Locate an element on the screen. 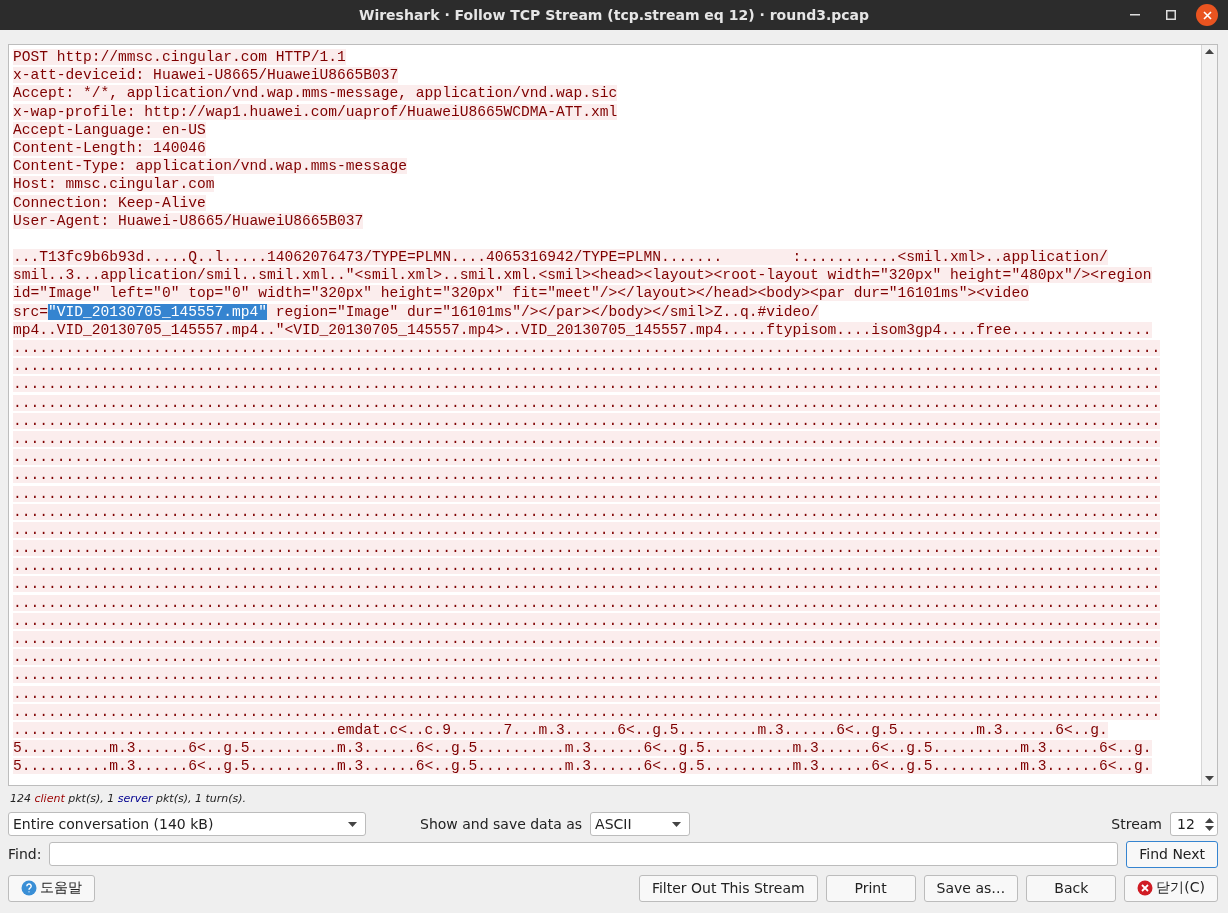 The image size is (1228, 913). close-button is located at coordinates (1207, 15).